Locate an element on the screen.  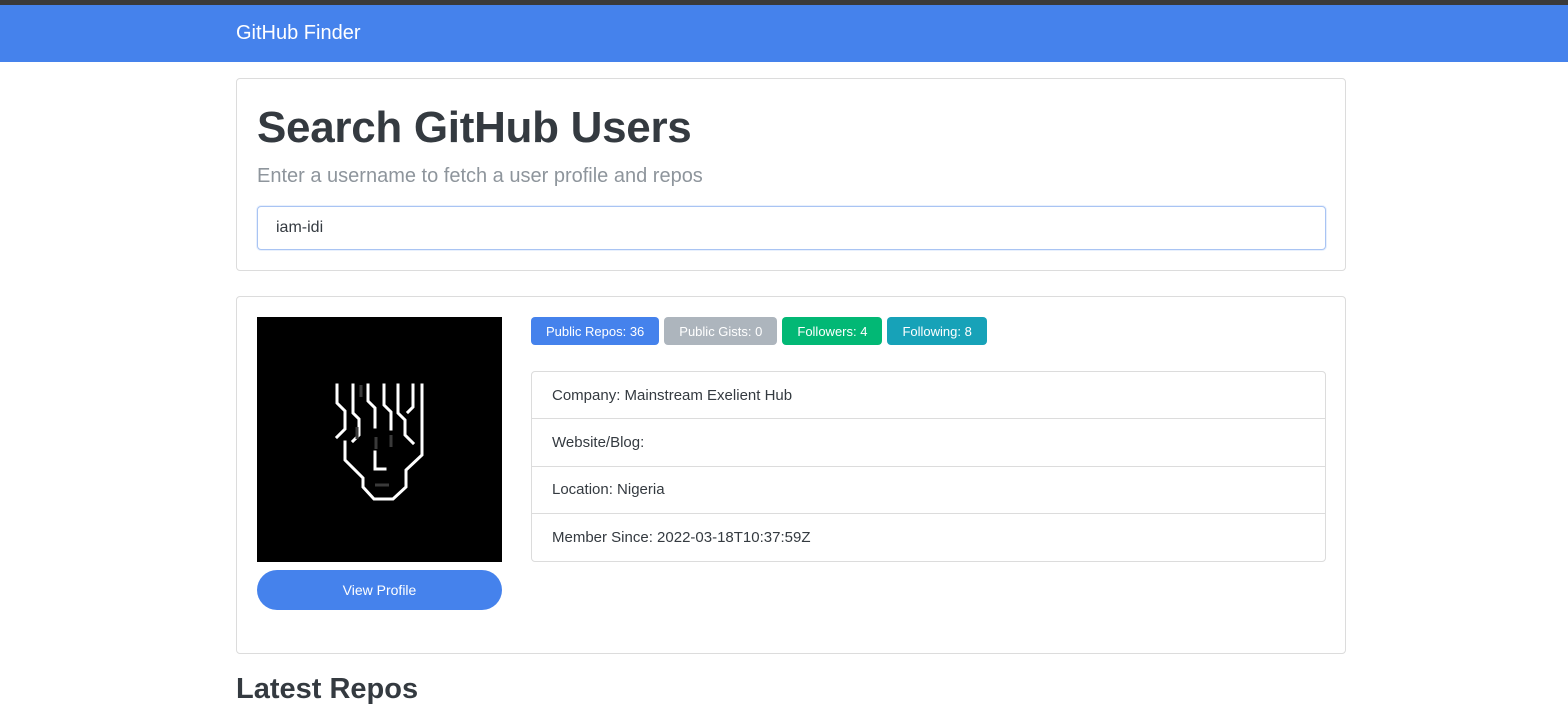
page-title: Search GitHub Users is located at coordinates (474, 127).